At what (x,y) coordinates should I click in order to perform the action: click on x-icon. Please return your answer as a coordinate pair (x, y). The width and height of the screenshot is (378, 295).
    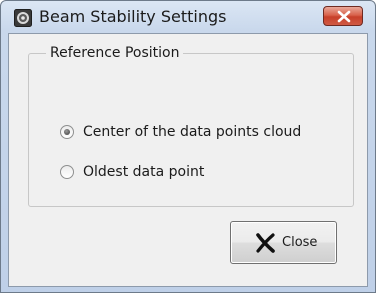
    Looking at the image, I should click on (266, 245).